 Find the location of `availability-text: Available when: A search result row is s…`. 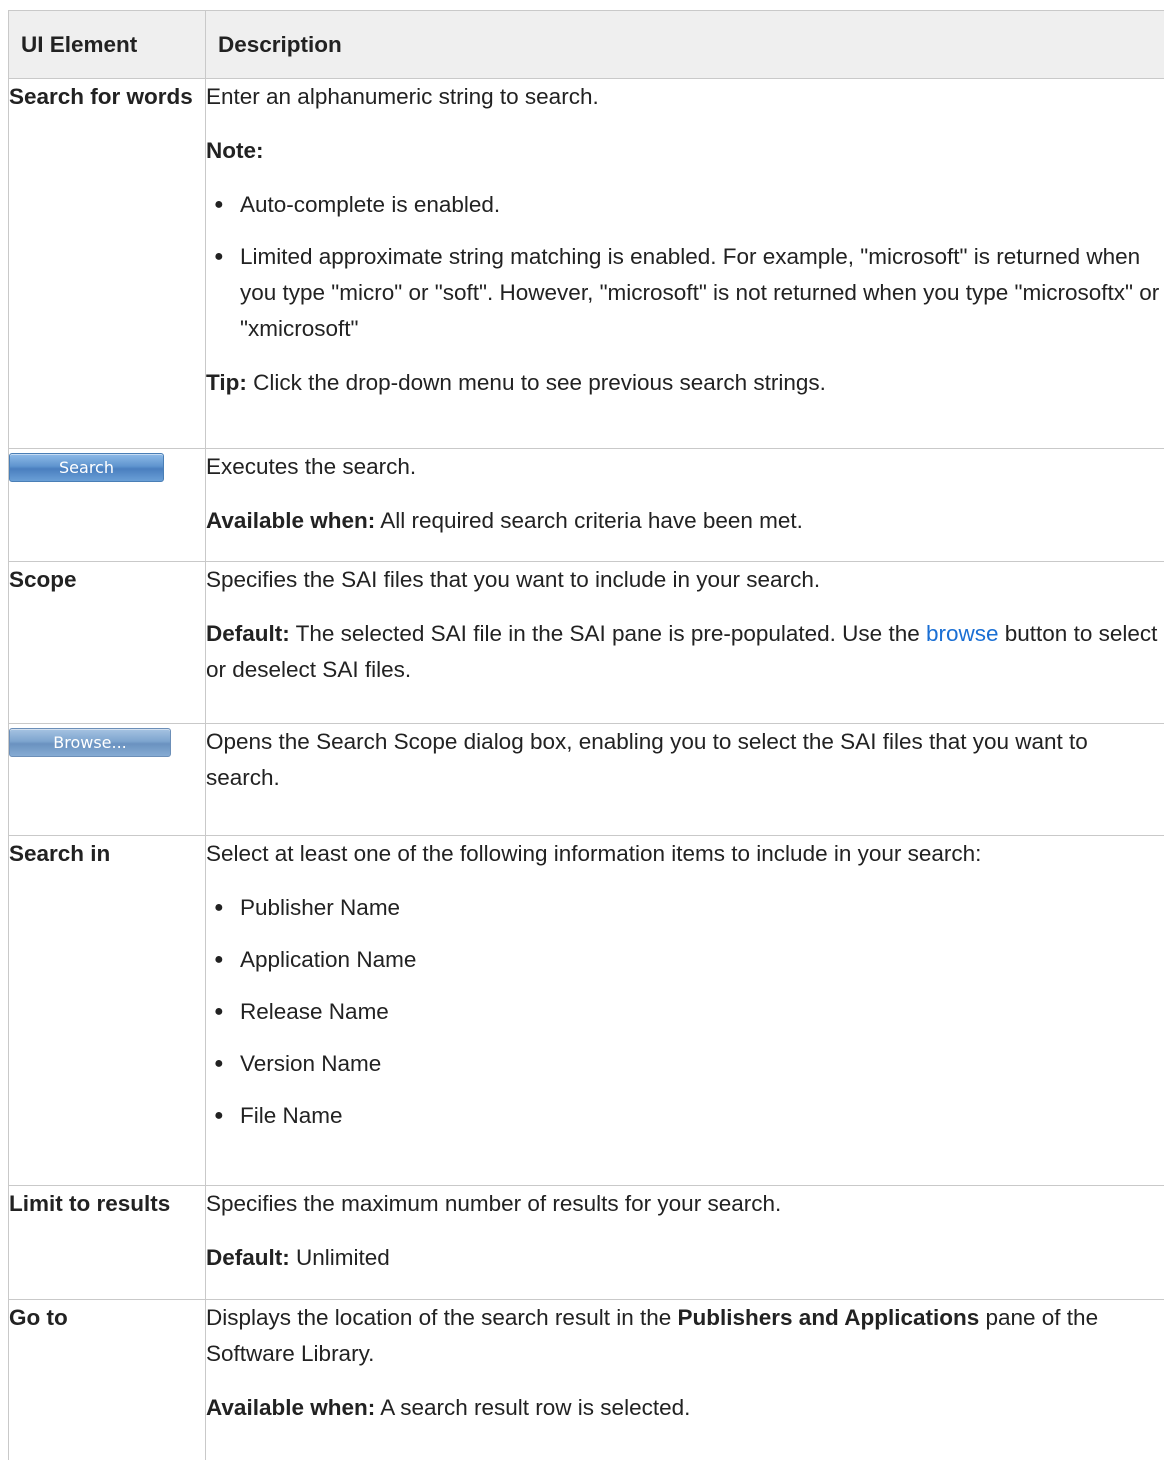

availability-text: Available when: A search result row is s… is located at coordinates (448, 1407).